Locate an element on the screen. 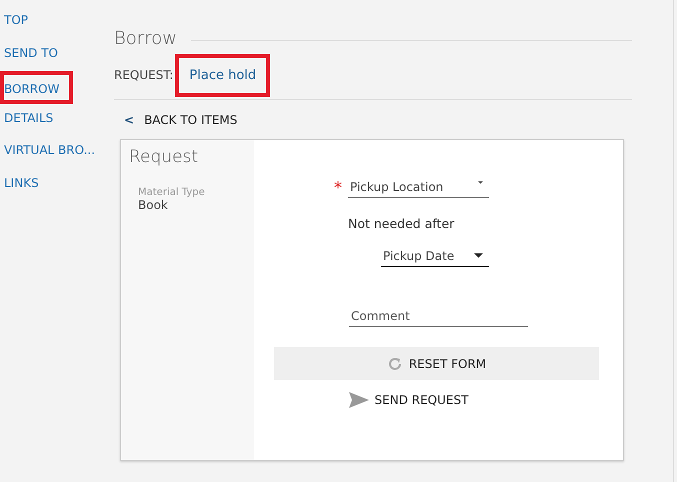 This screenshot has height=482, width=677. sidebar-item: LINKS is located at coordinates (21, 184).